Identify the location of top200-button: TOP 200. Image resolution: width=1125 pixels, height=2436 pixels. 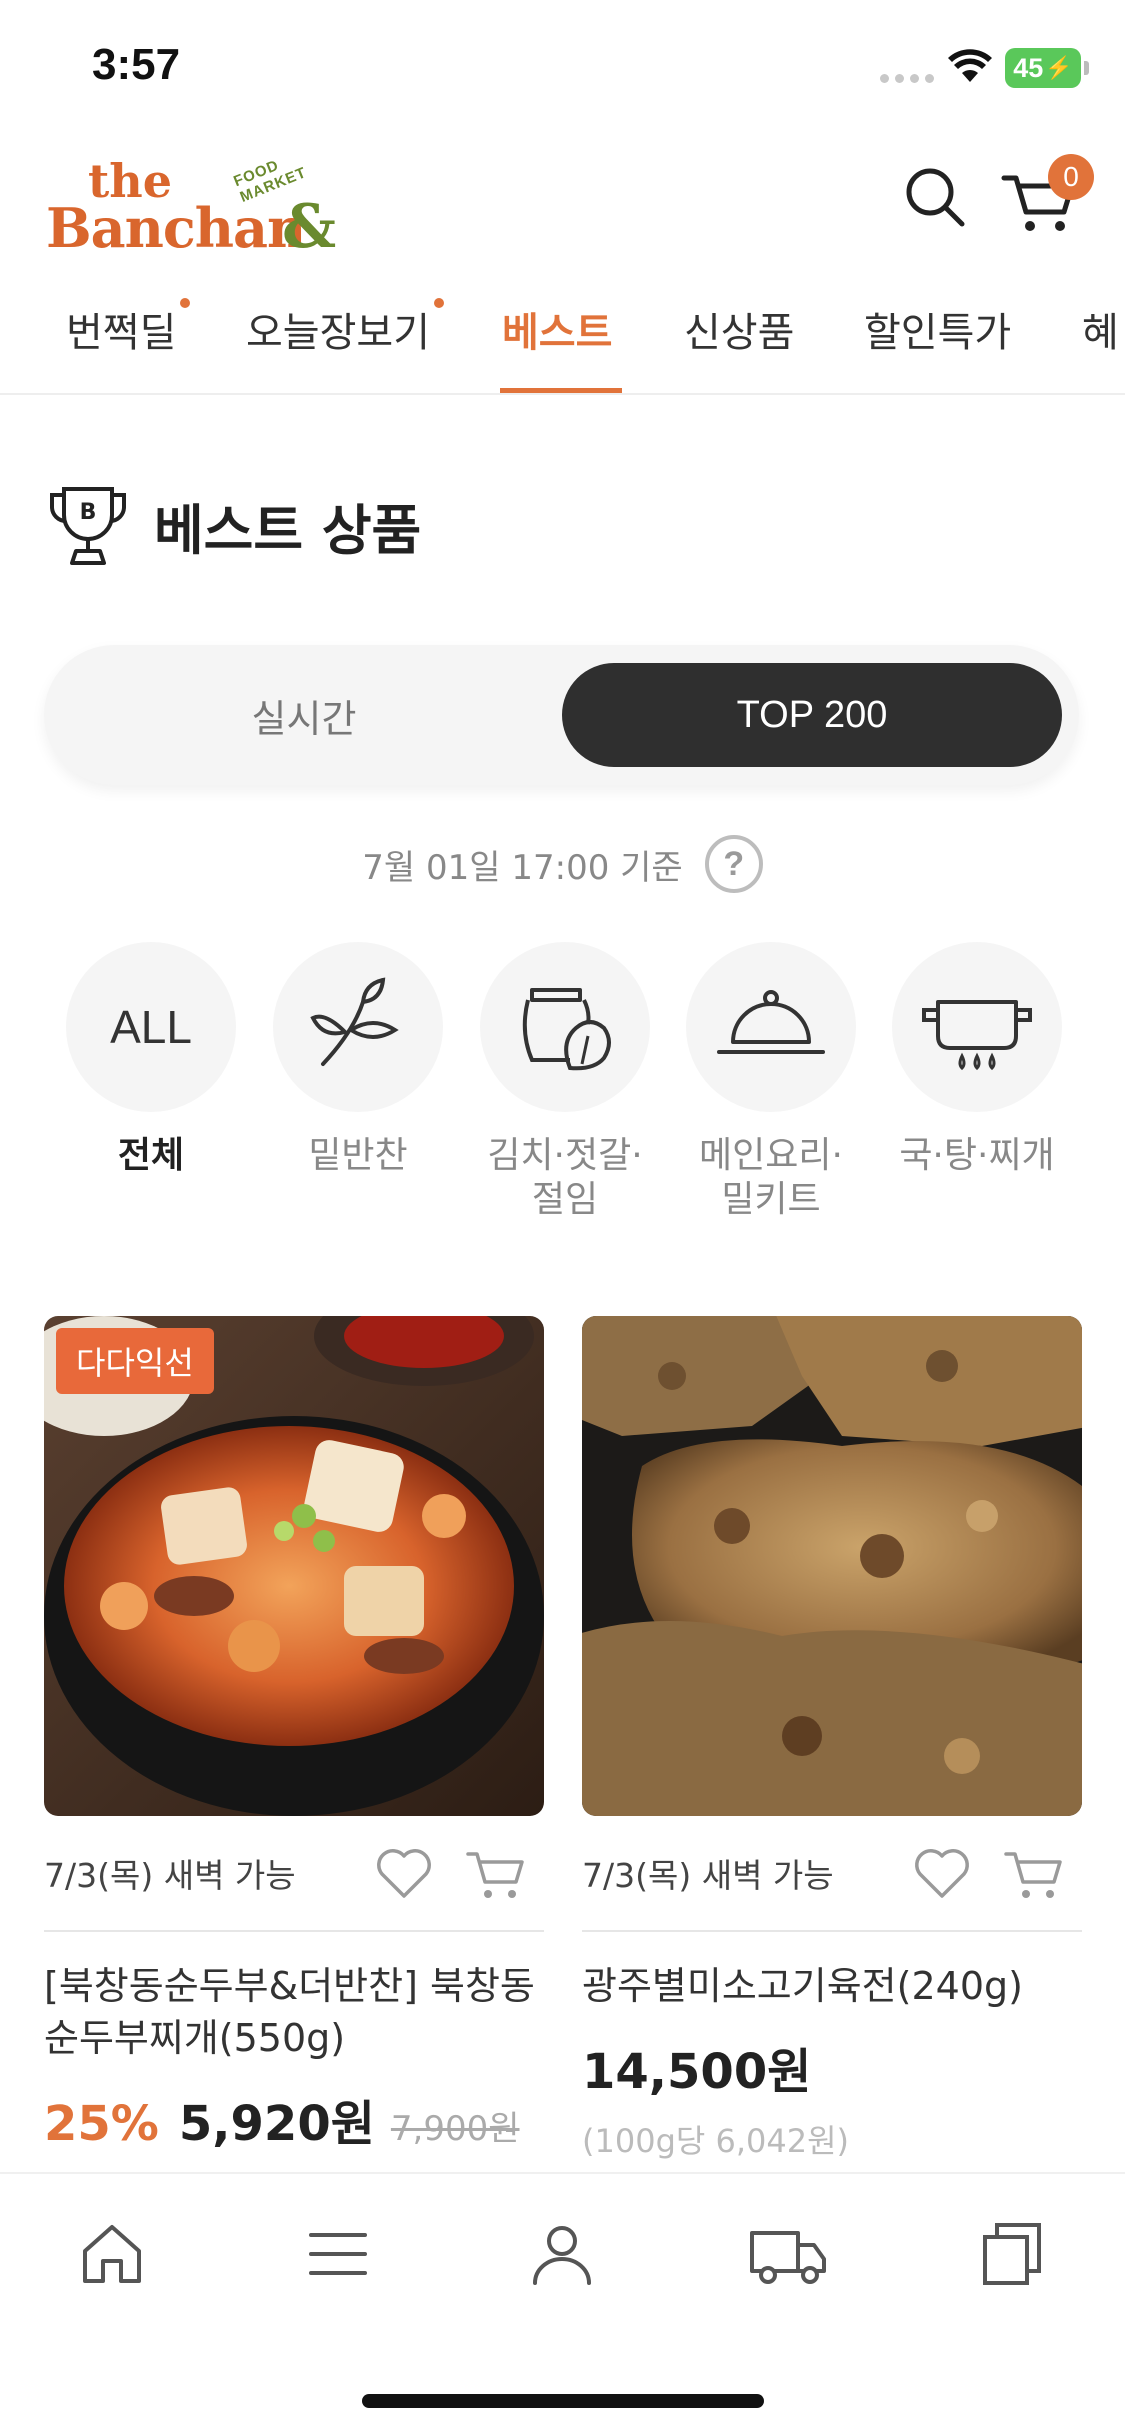
(812, 715).